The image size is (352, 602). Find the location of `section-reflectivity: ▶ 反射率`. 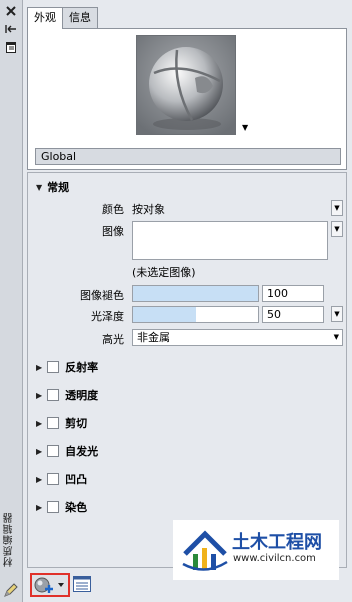

section-reflectivity: ▶ 反射率 is located at coordinates (67, 367).